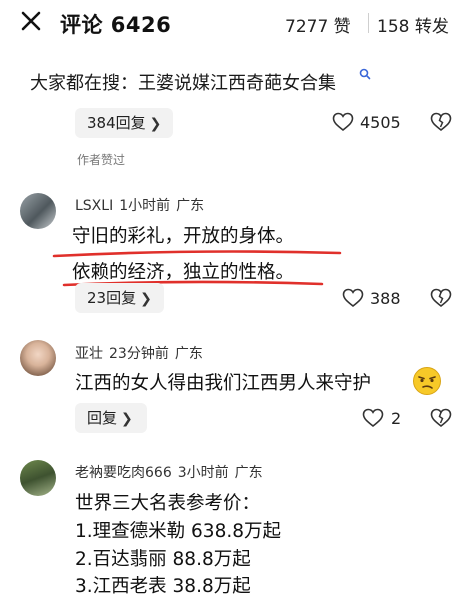 This screenshot has height=605, width=468. What do you see at coordinates (183, 236) in the screenshot?
I see `comment-text-line: 守旧的彩礼，开放的身体。` at bounding box center [183, 236].